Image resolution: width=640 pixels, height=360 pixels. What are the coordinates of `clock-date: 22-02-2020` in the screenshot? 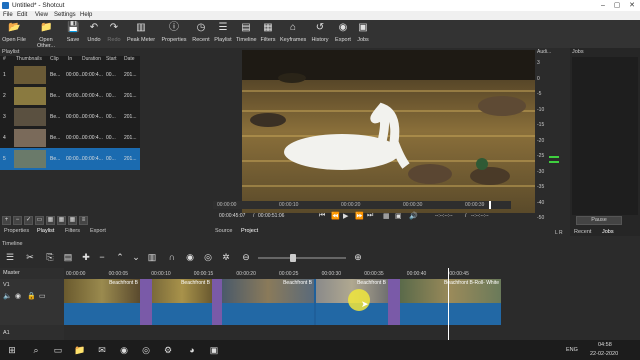 It's located at (604, 354).